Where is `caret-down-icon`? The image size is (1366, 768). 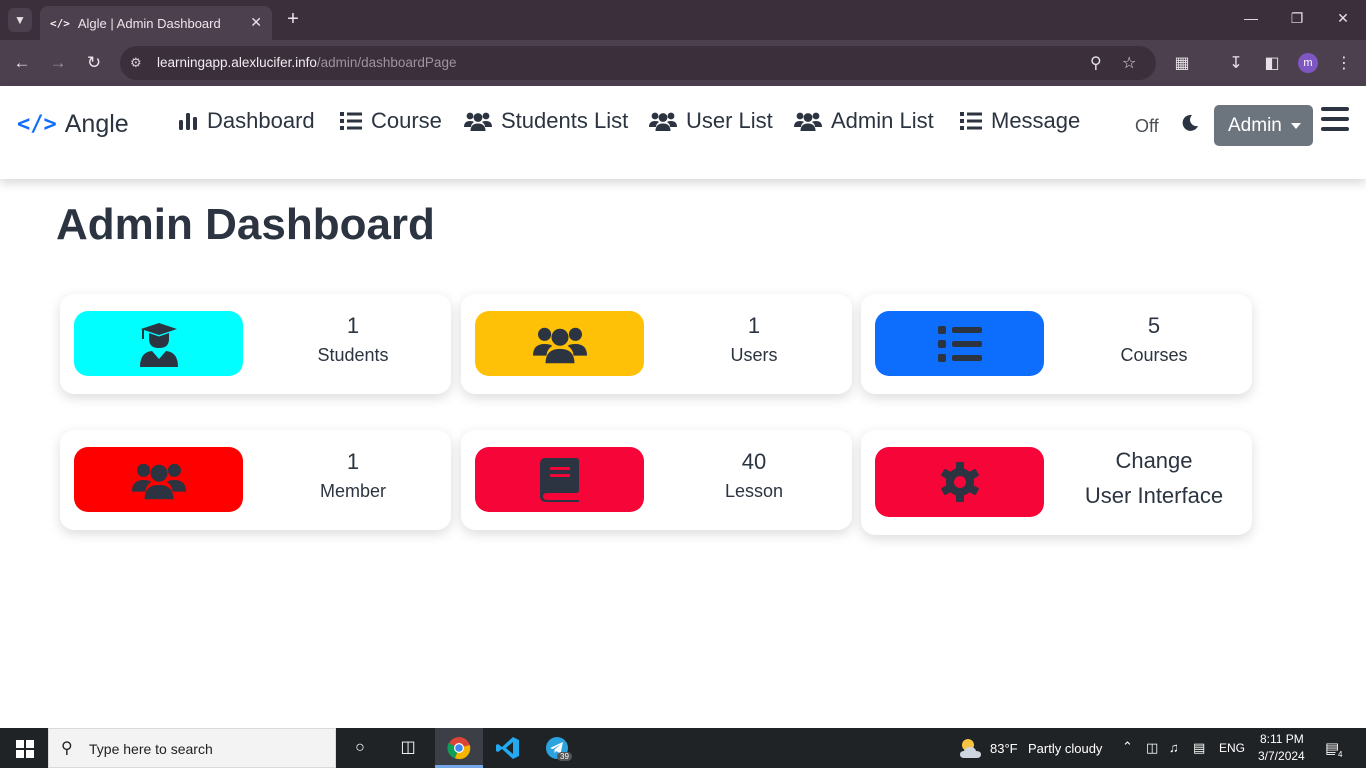
caret-down-icon is located at coordinates (1295, 125).